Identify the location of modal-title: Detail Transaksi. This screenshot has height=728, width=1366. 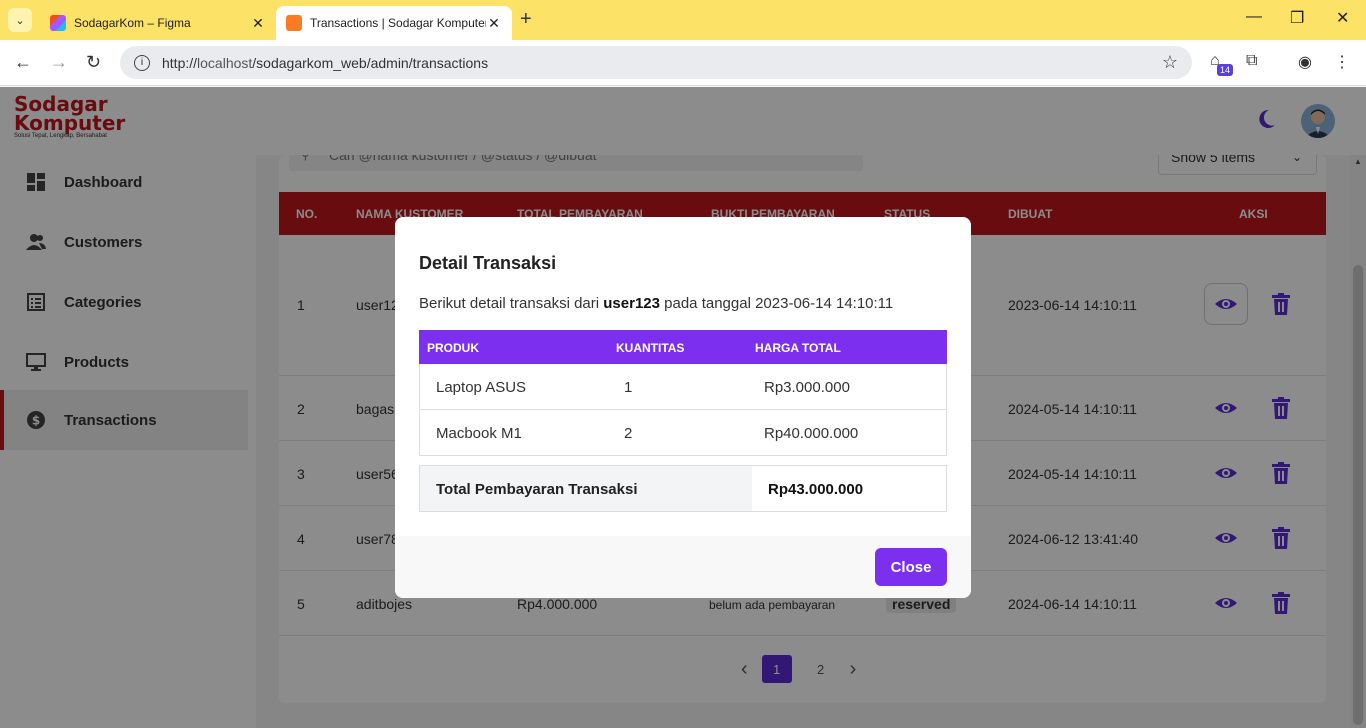
(488, 263).